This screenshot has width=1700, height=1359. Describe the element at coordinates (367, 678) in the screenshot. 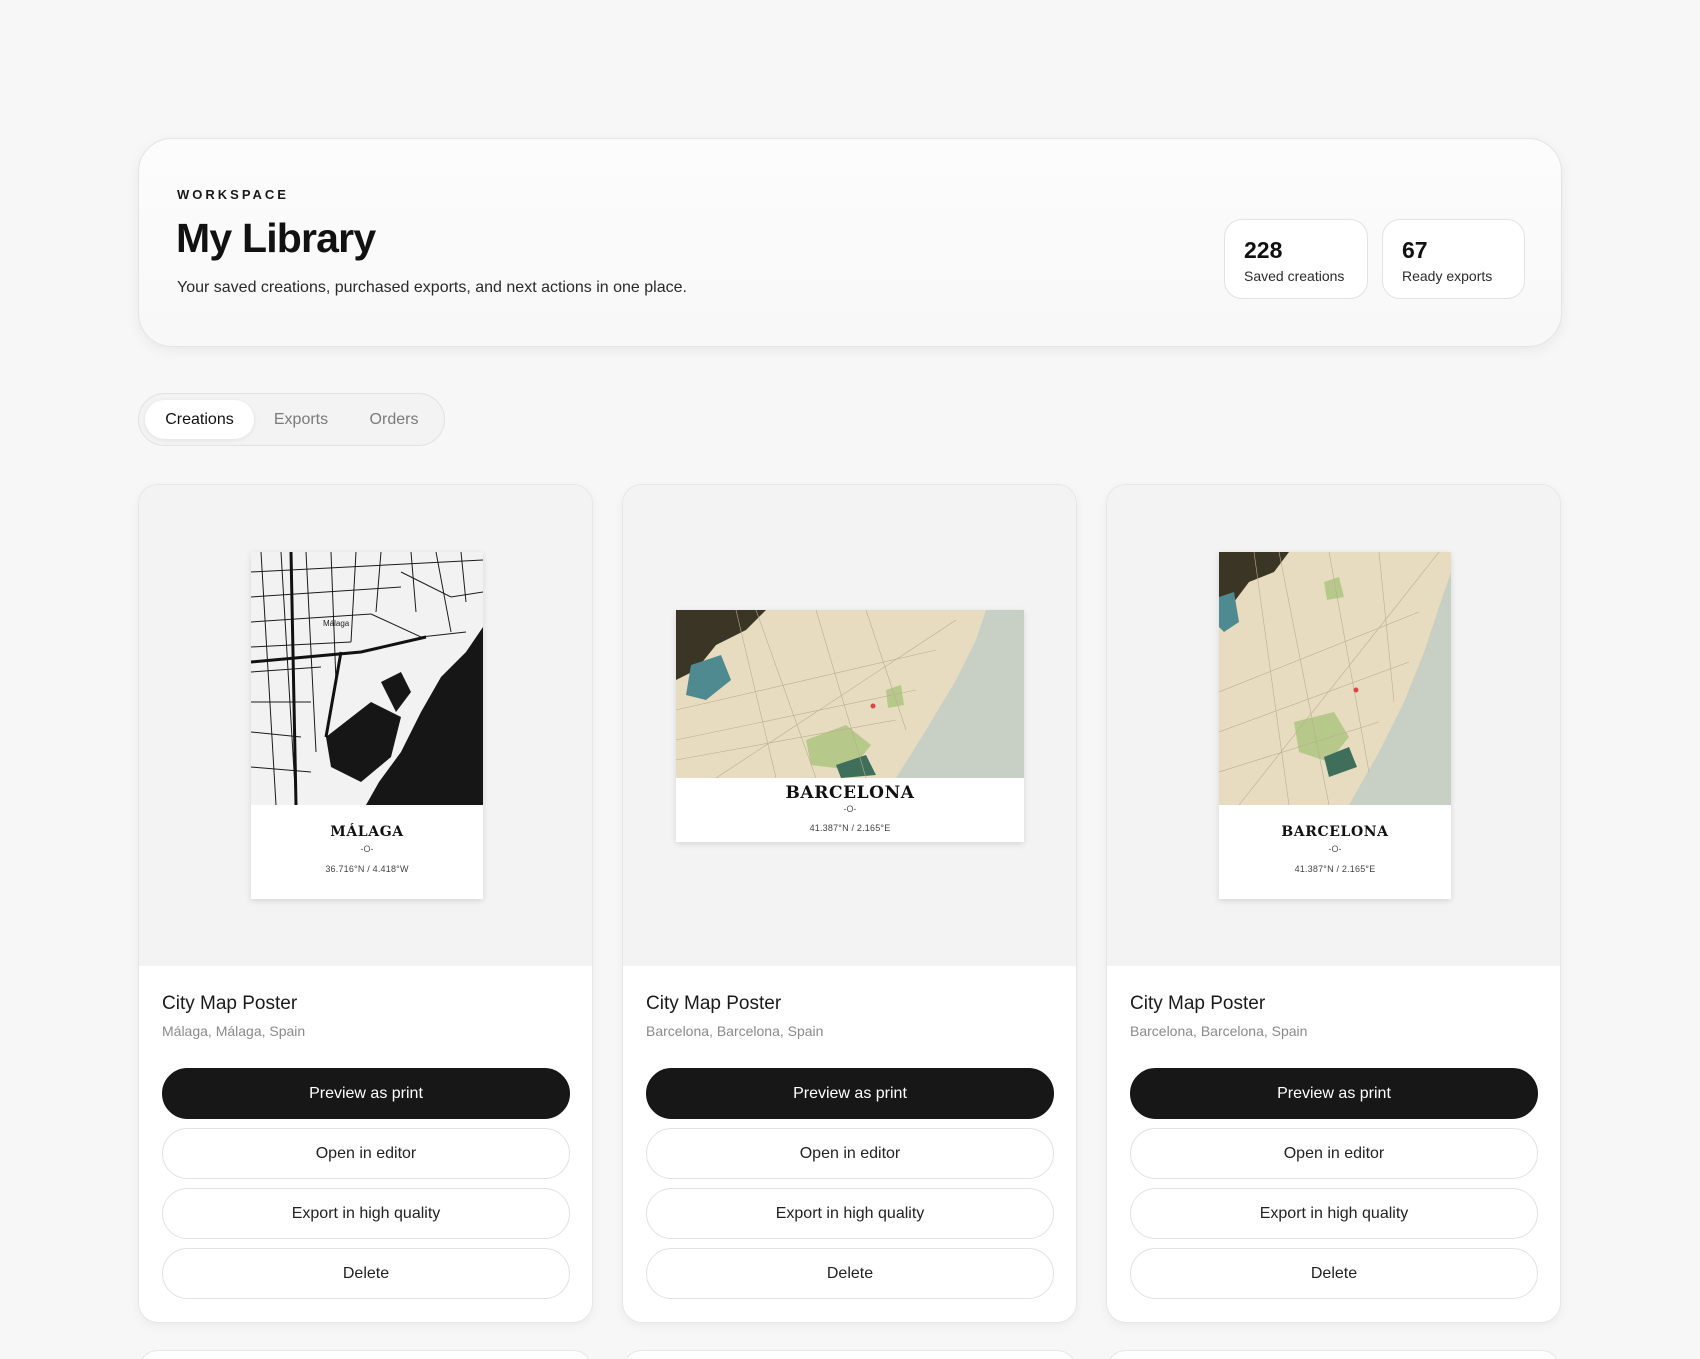

I see `malaga-map-image: Málaga` at that location.